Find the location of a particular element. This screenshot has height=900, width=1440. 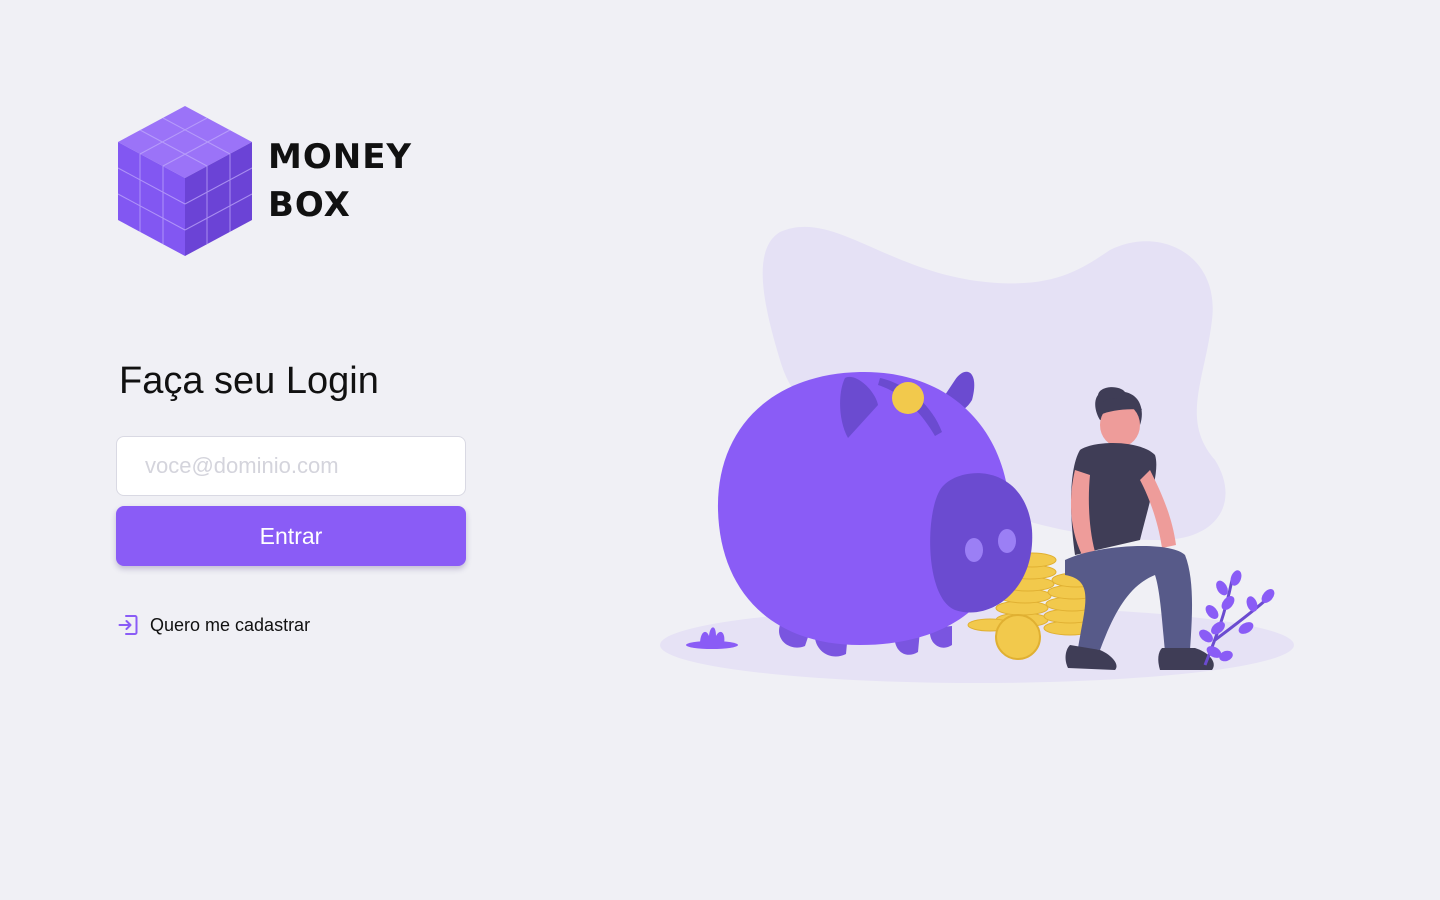

logo: MONEY BOX is located at coordinates (265, 181).